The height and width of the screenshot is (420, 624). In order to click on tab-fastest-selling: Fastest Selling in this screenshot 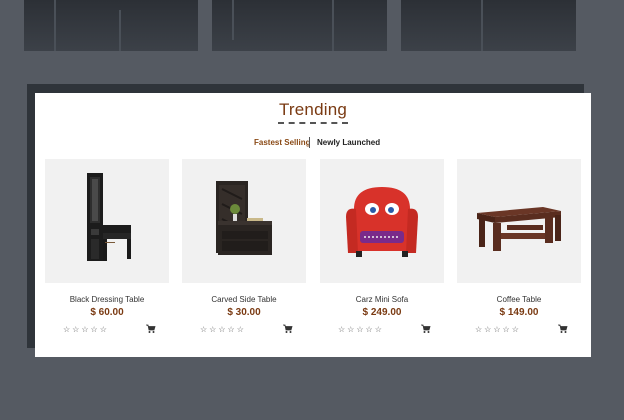, I will do `click(282, 142)`.